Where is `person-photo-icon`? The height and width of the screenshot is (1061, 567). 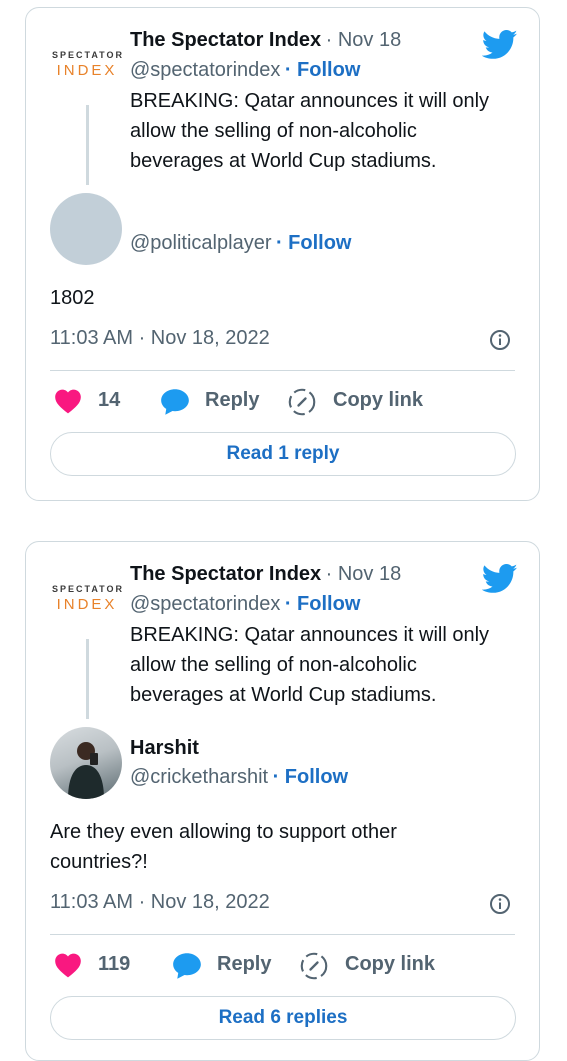
person-photo-icon is located at coordinates (86, 770).